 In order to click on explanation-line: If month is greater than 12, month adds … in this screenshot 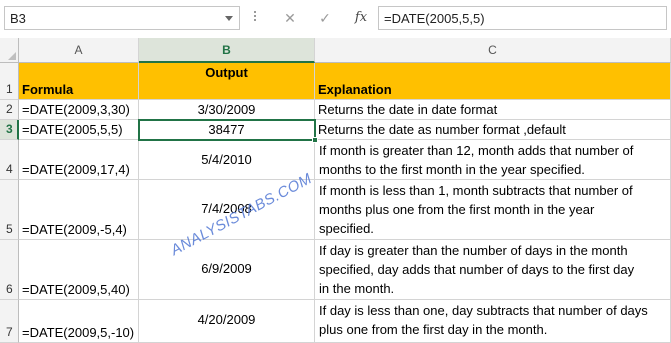, I will do `click(476, 150)`.